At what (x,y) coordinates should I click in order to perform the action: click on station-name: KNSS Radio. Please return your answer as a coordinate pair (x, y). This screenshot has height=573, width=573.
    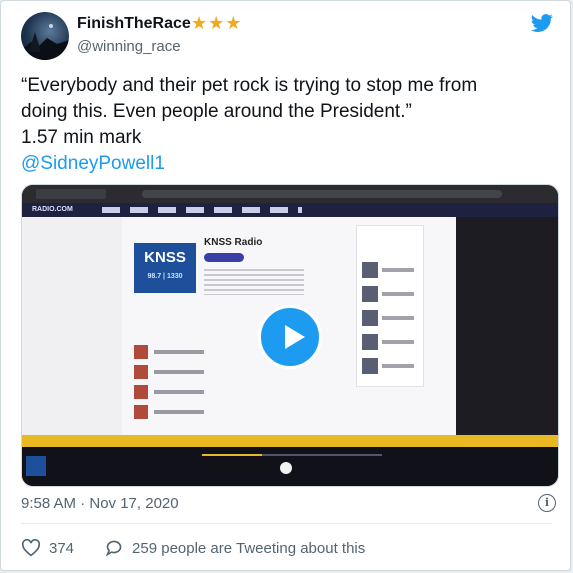
    Looking at the image, I should click on (233, 242).